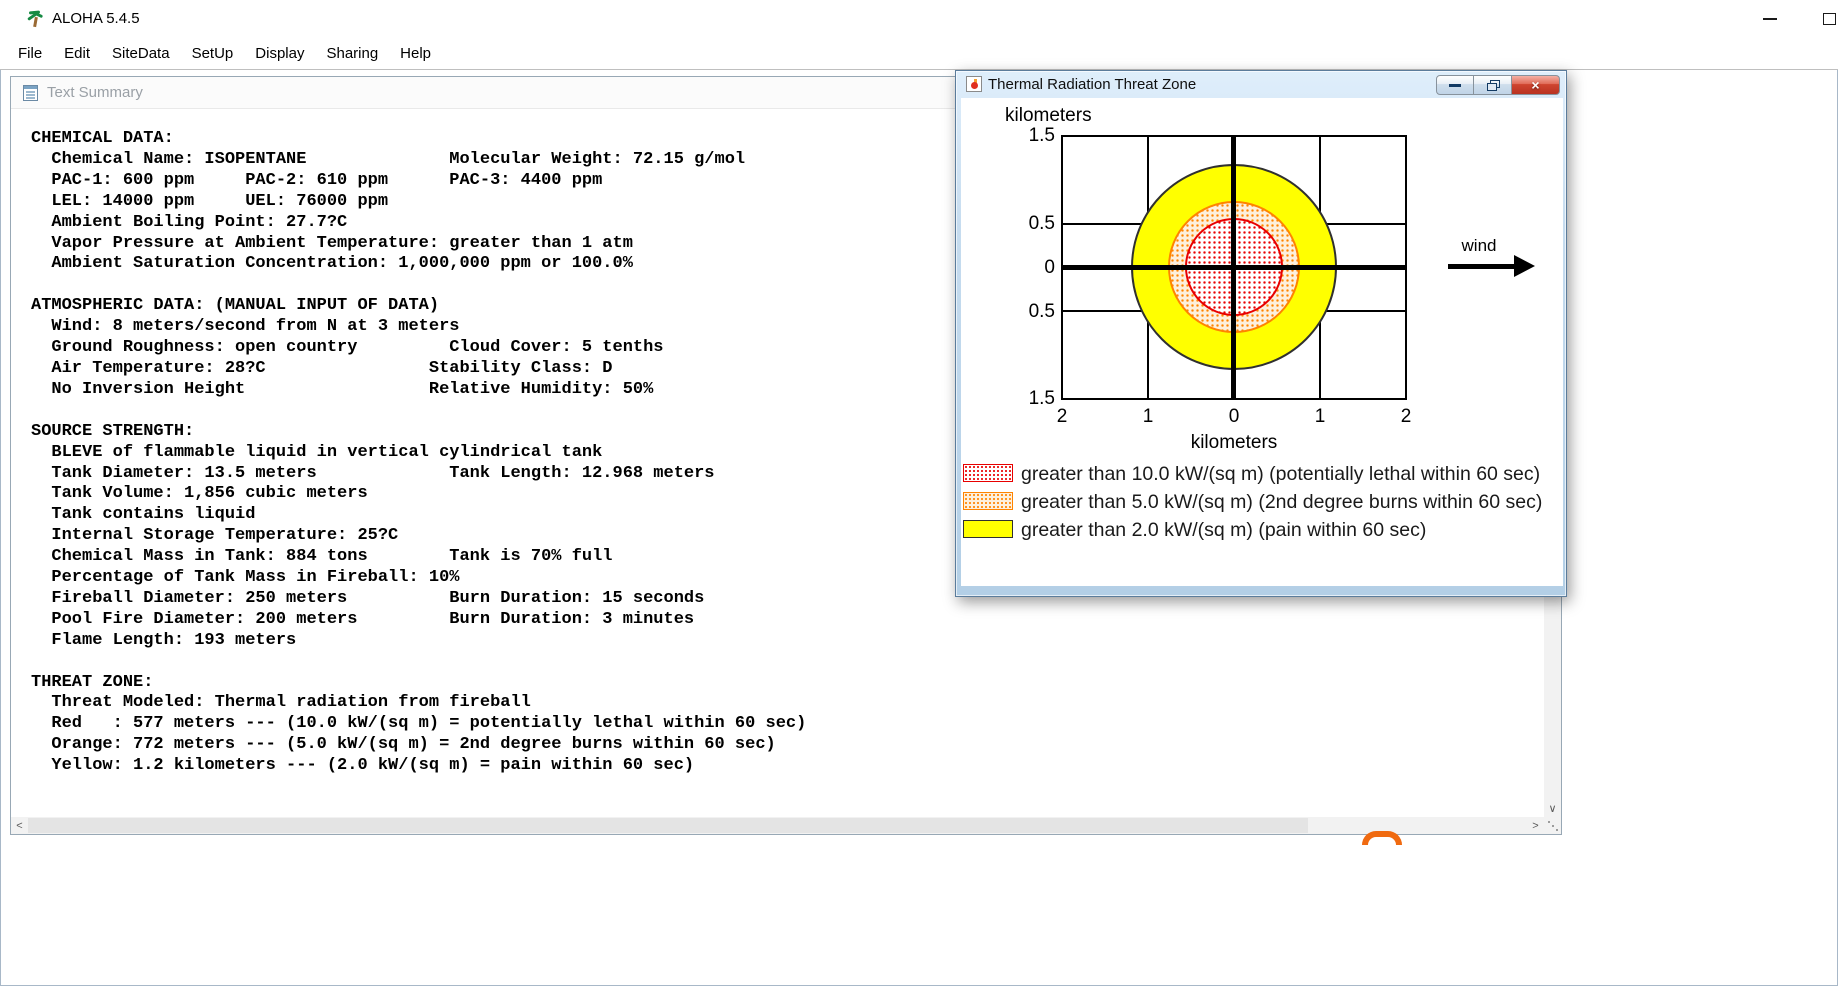 Image resolution: width=1838 pixels, height=986 pixels. I want to click on scrollbar-corner, so click(1552, 825).